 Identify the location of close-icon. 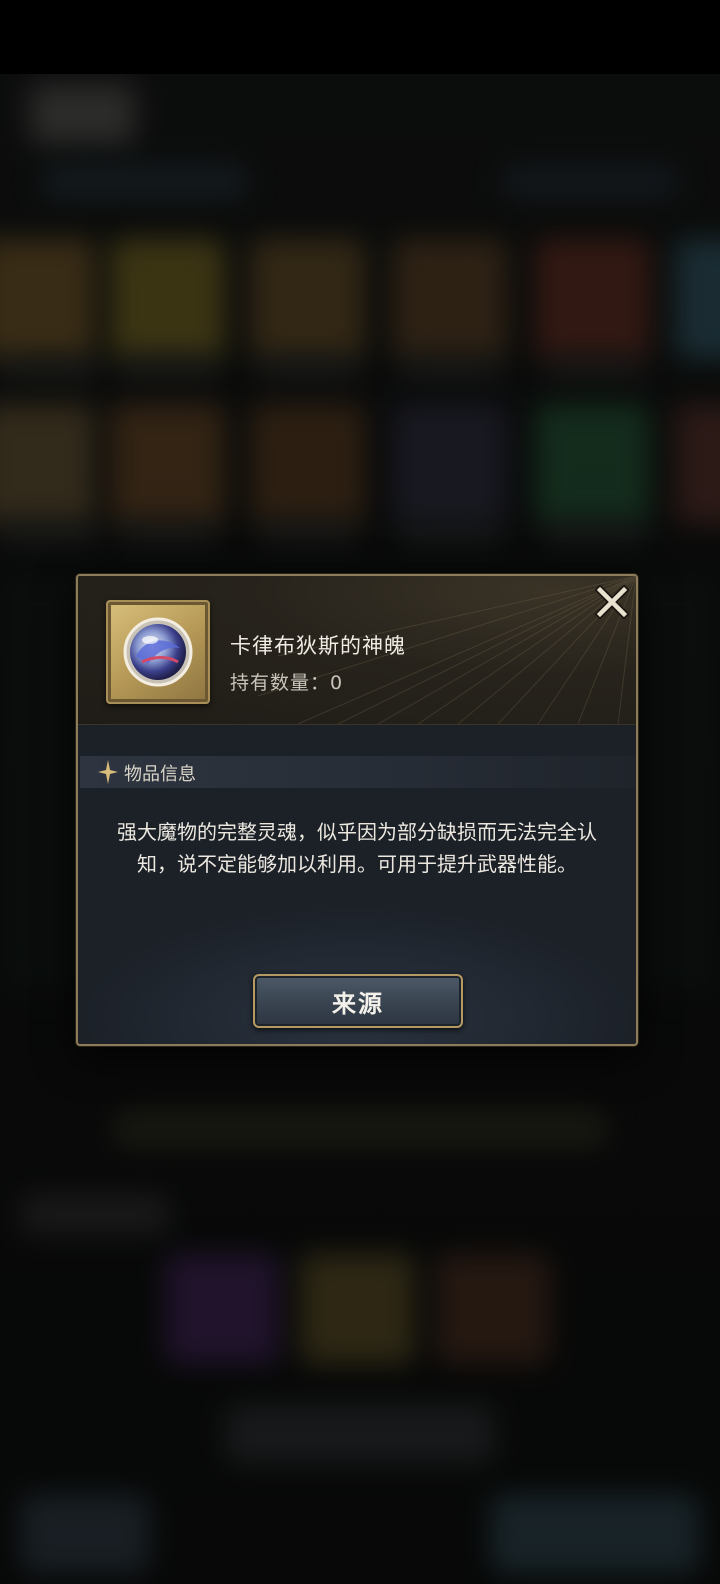
(612, 602).